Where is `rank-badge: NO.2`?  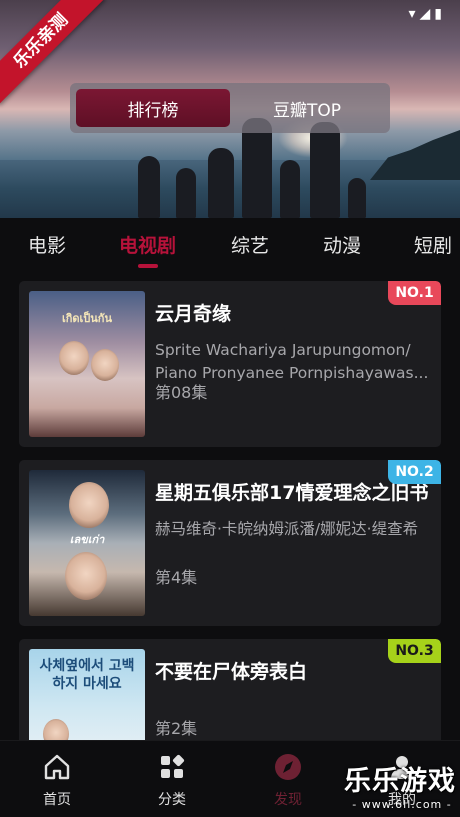 rank-badge: NO.2 is located at coordinates (414, 472).